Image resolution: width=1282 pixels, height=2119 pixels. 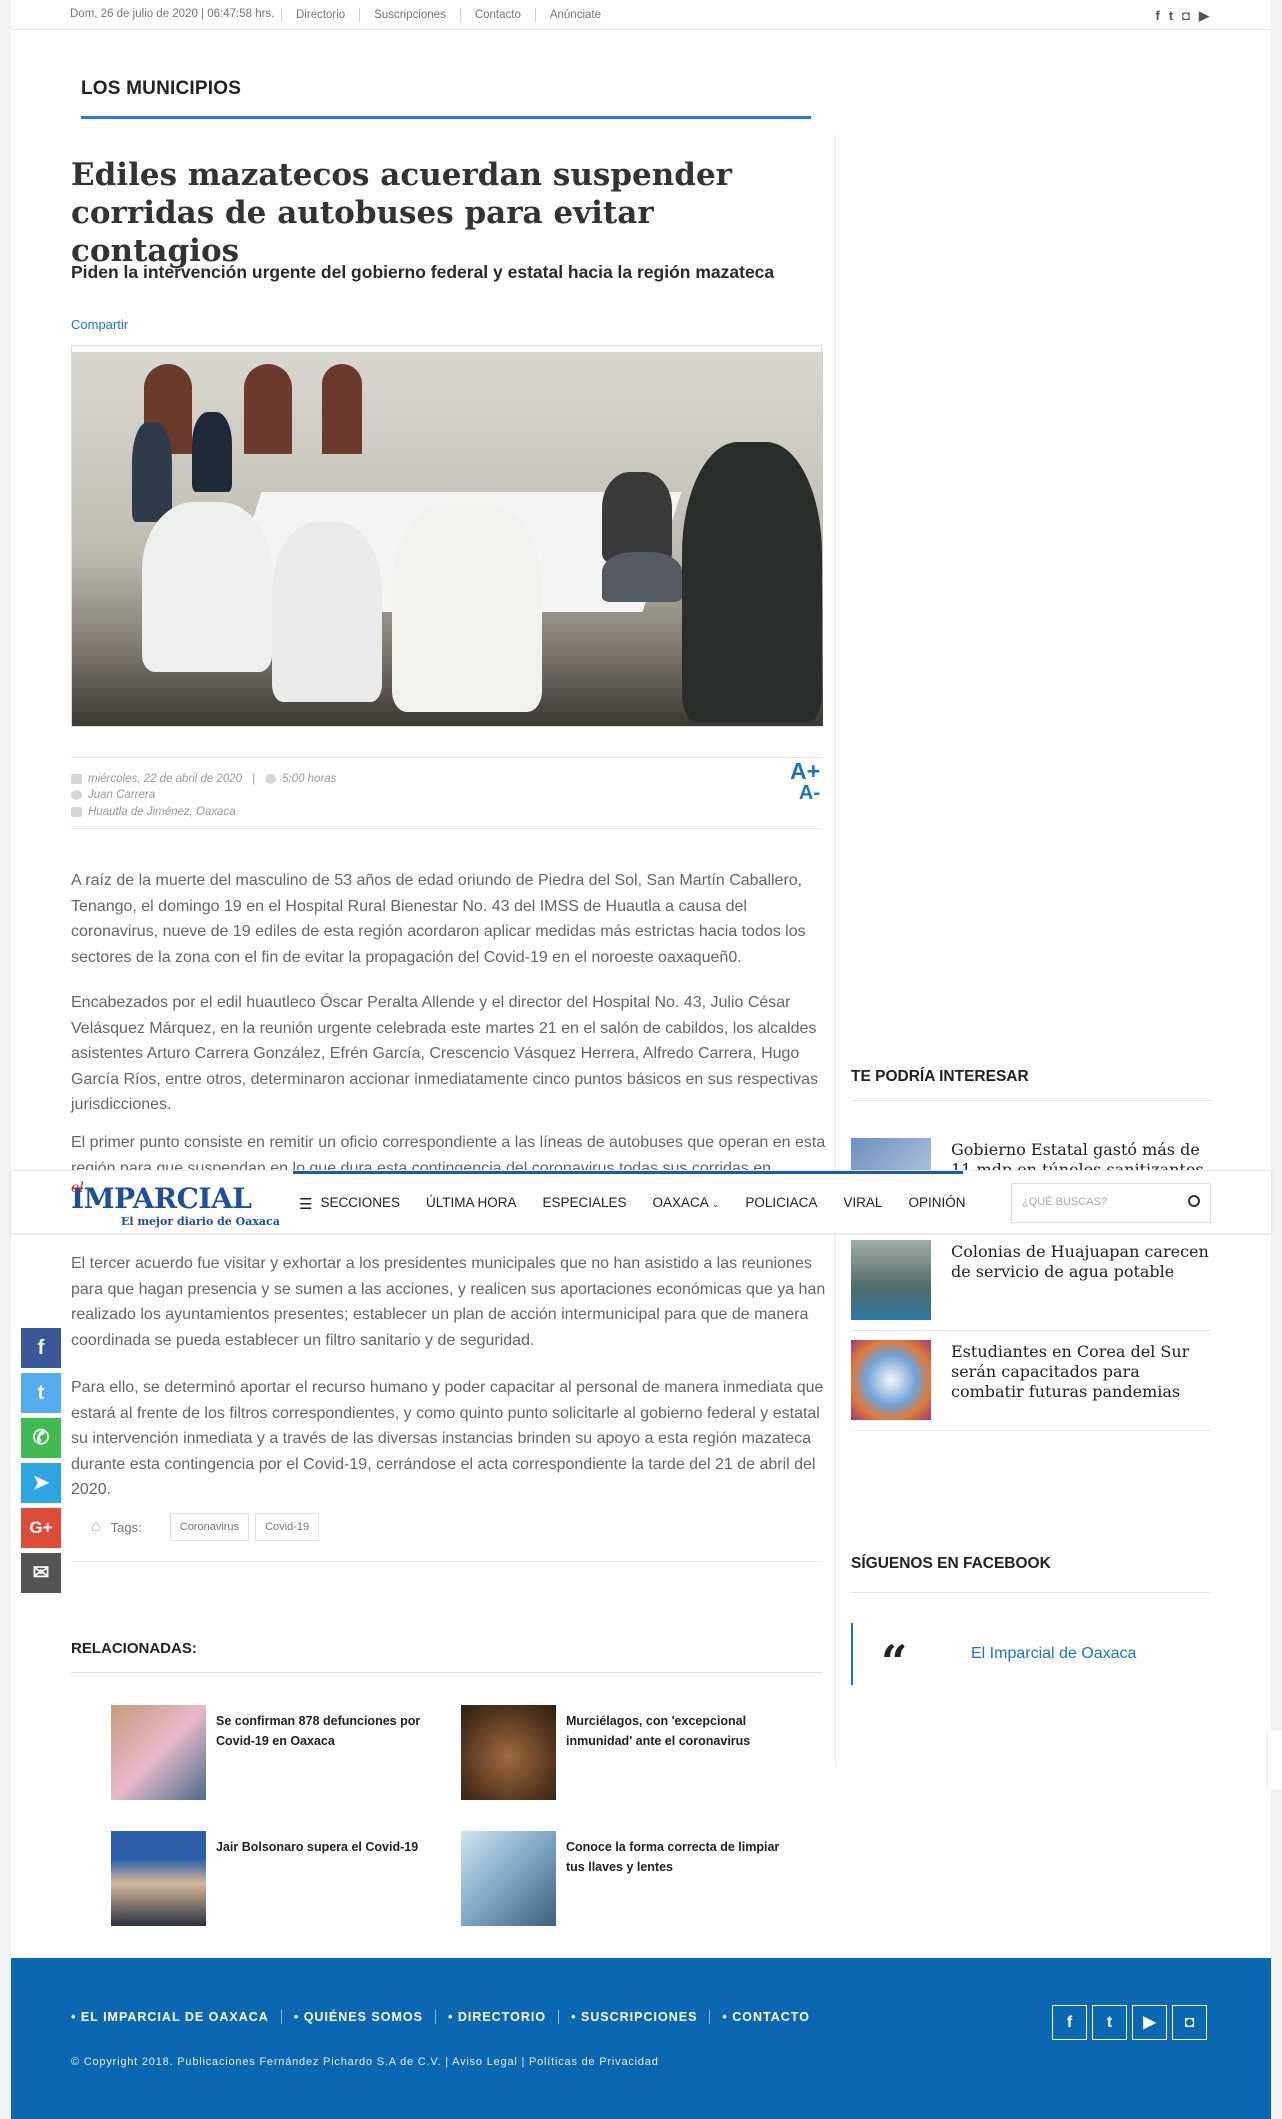 What do you see at coordinates (328, 1847) in the screenshot?
I see `related-headline: Jair Bolsonaro supera el Covid-19` at bounding box center [328, 1847].